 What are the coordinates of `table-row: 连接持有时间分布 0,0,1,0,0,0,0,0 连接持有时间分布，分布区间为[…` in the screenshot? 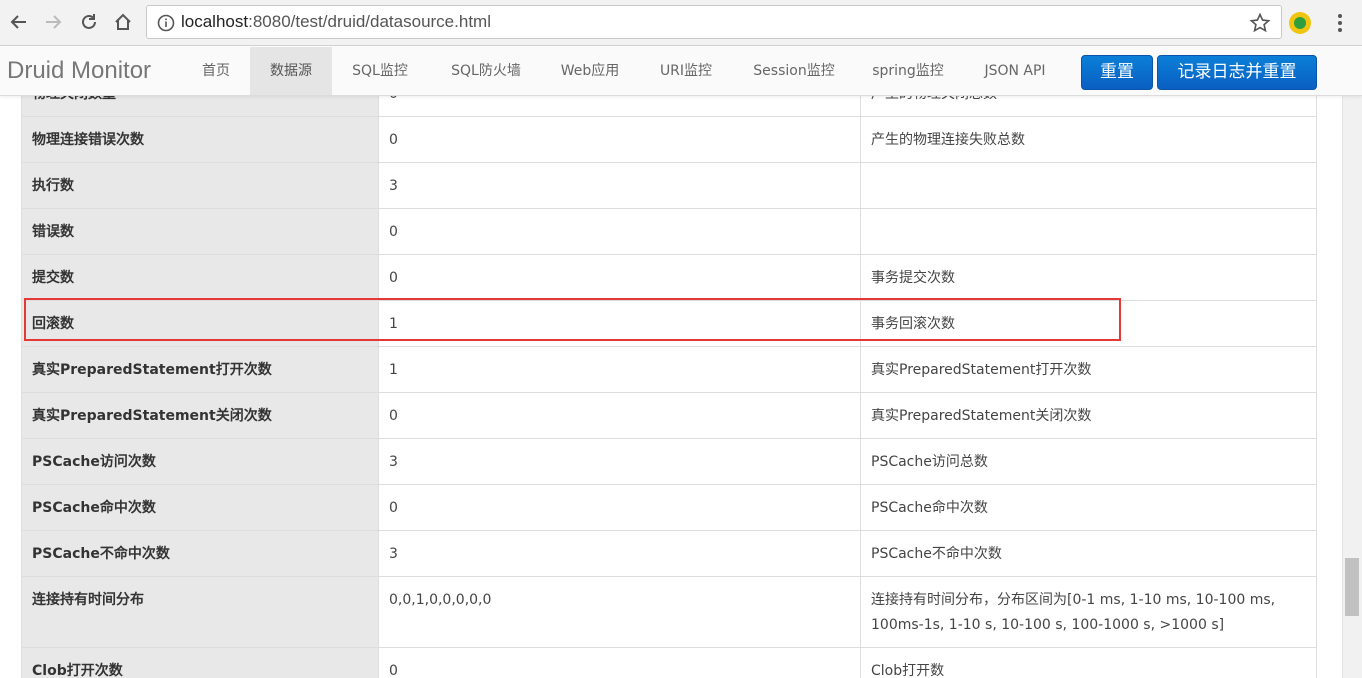 It's located at (669, 612).